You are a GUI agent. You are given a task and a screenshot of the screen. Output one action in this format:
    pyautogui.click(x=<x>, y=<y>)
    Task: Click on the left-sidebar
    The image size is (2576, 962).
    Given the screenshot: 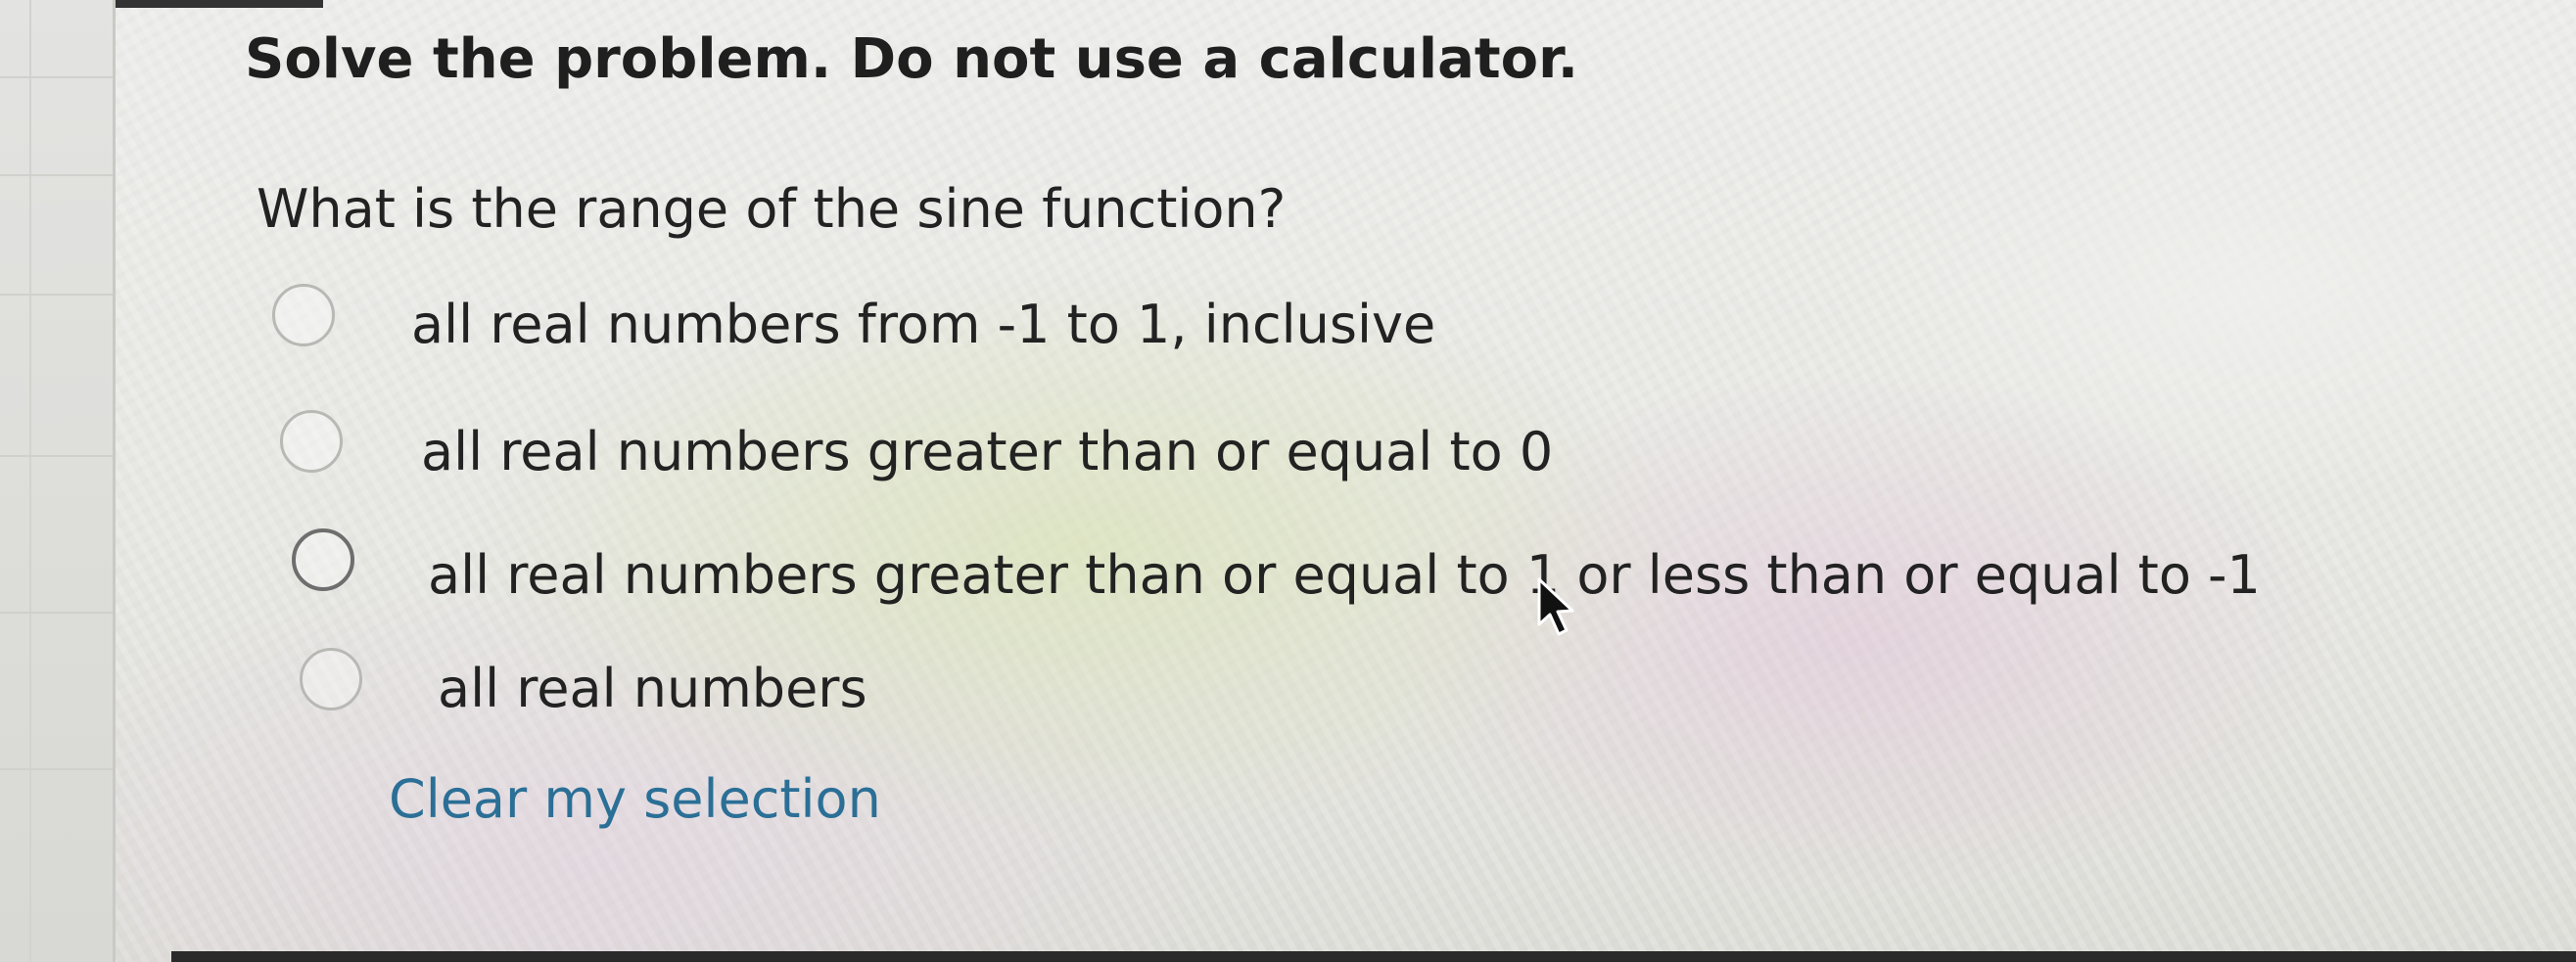 What is the action you would take?
    pyautogui.click(x=58, y=481)
    